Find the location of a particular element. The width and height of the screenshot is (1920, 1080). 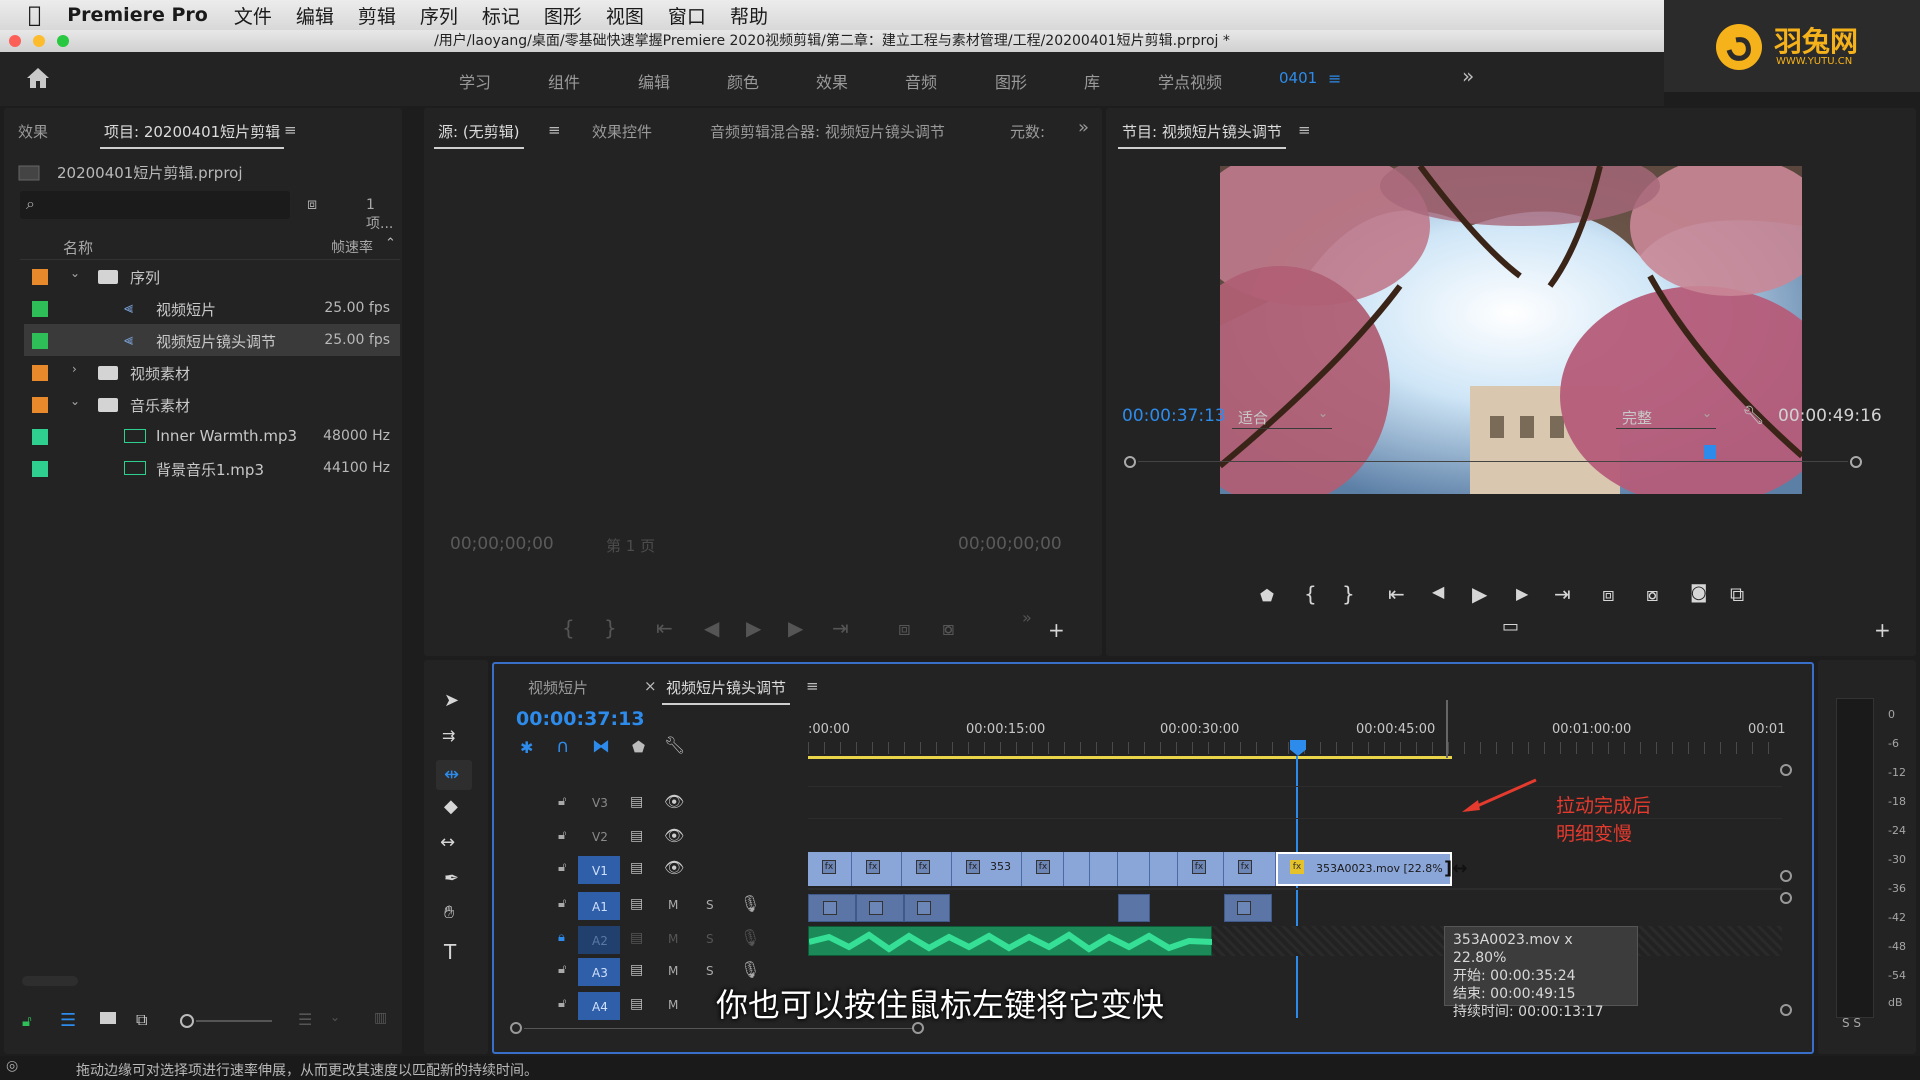

step-back-icon: ◀ is located at coordinates (711, 628).